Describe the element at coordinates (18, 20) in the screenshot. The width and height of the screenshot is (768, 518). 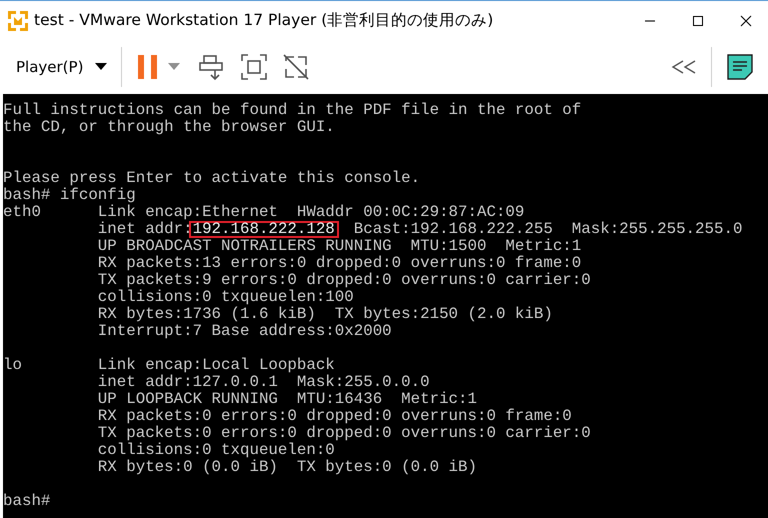
I see `app-logo-icon` at that location.